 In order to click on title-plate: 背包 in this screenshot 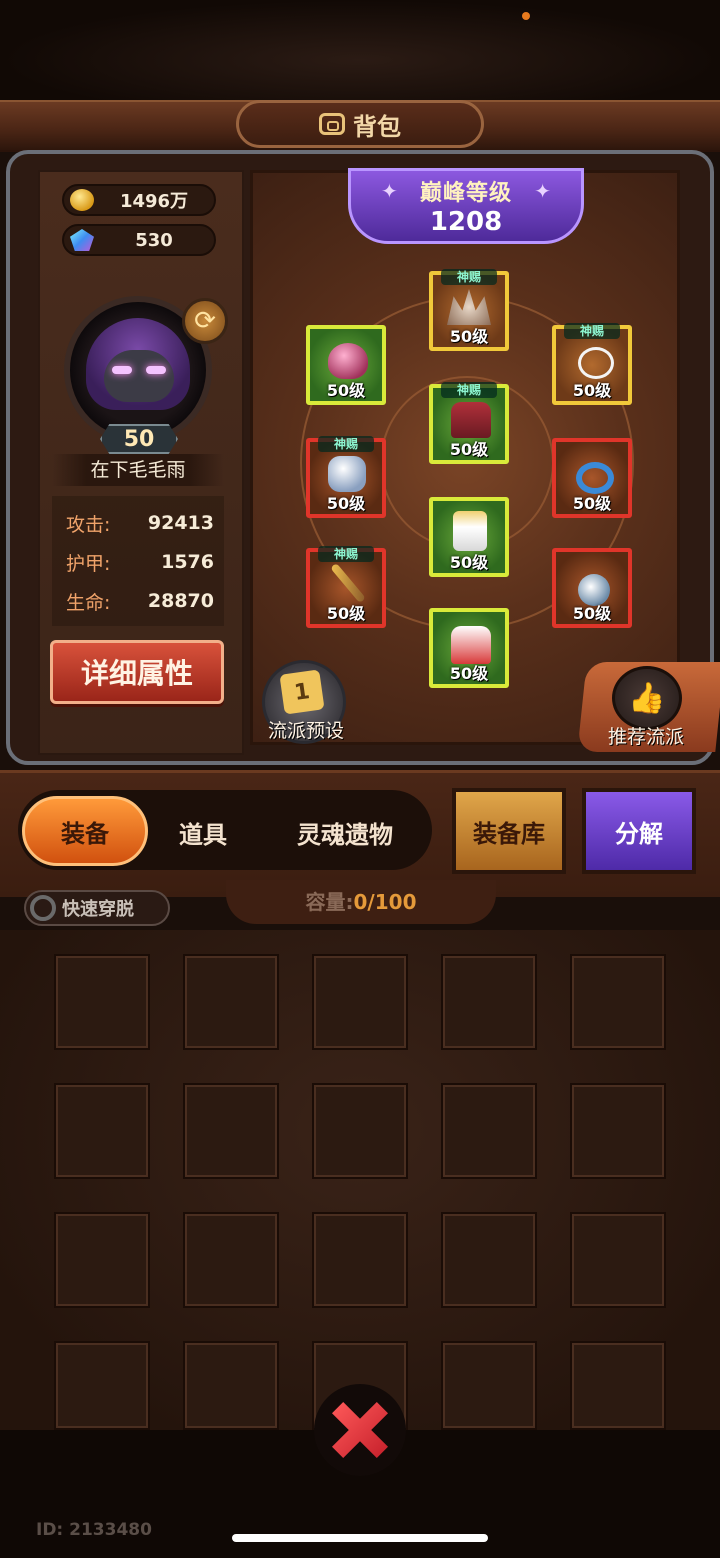, I will do `click(360, 124)`.